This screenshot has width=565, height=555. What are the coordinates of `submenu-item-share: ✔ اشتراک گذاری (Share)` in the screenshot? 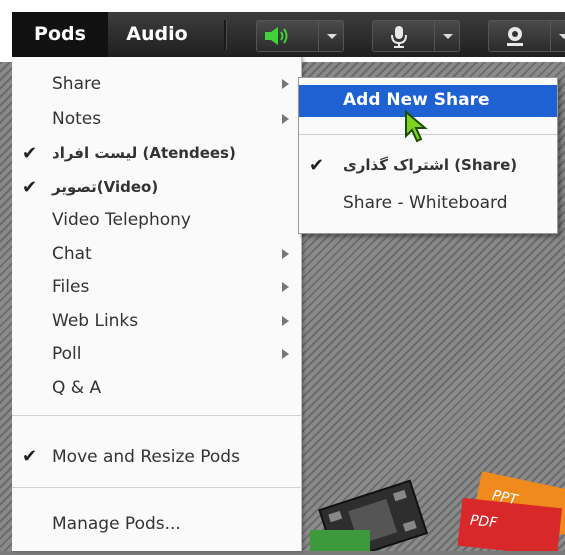 It's located at (428, 166).